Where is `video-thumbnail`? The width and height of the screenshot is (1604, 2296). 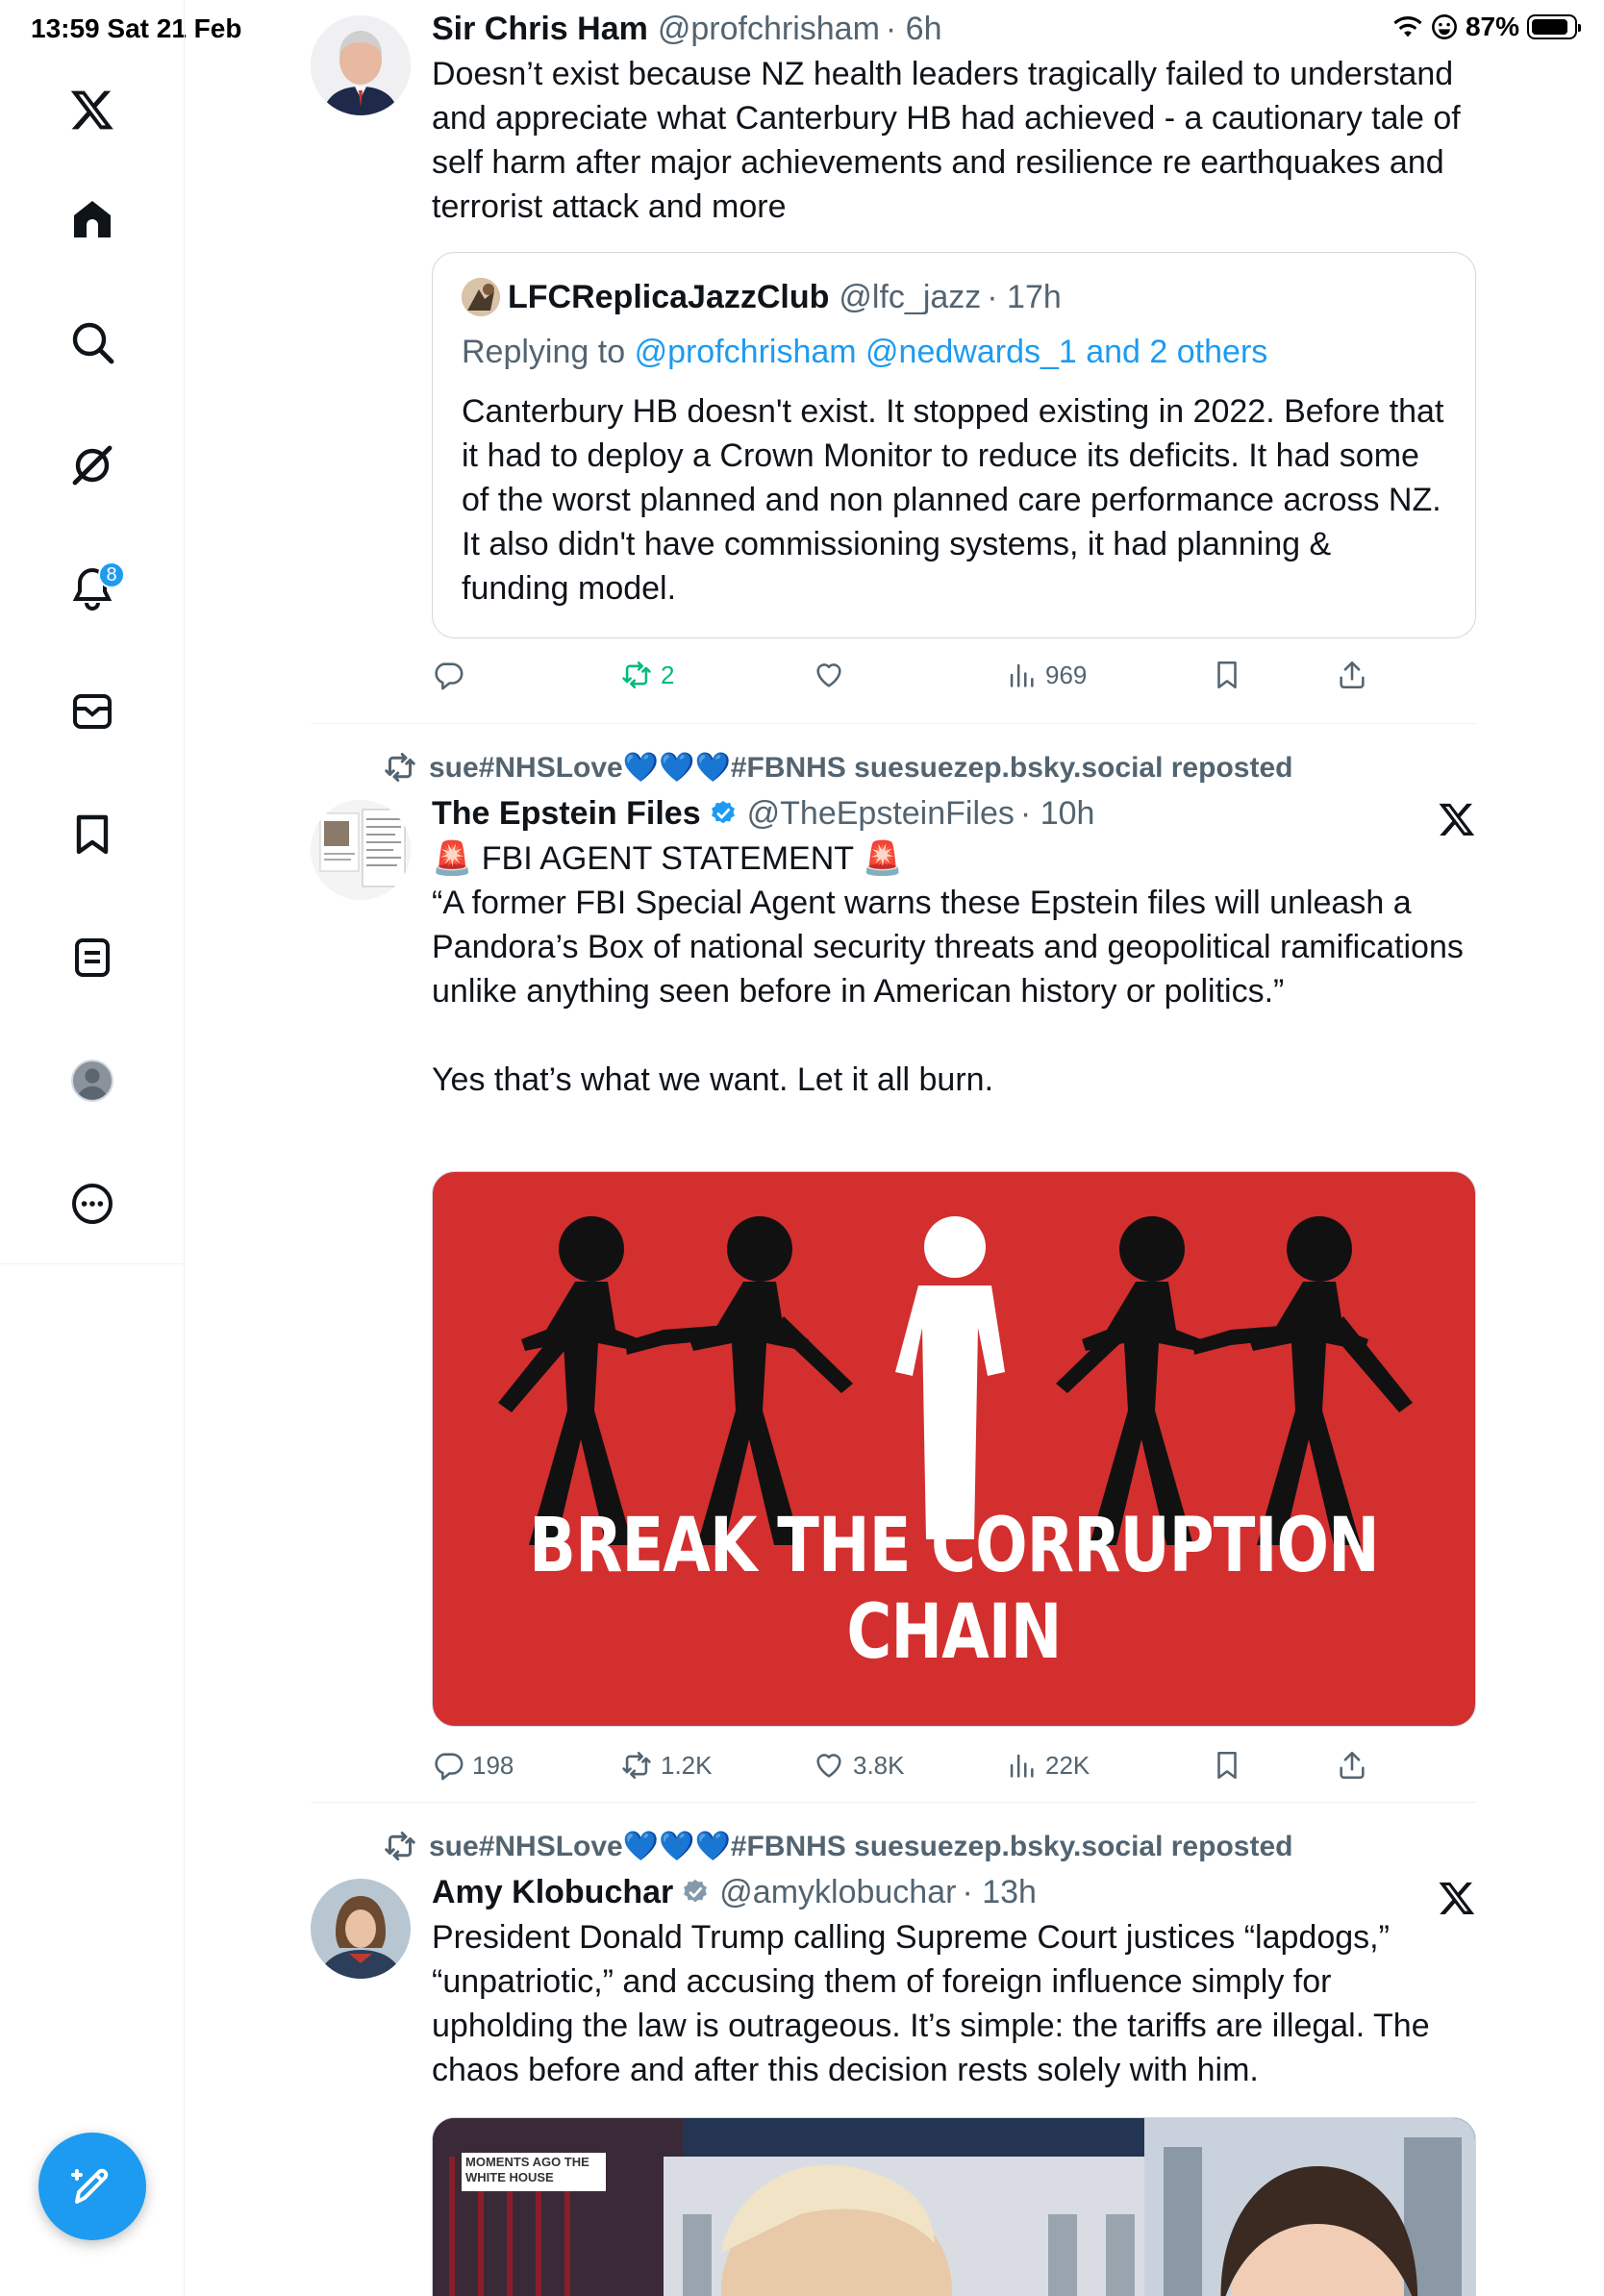
video-thumbnail is located at coordinates (954, 2207).